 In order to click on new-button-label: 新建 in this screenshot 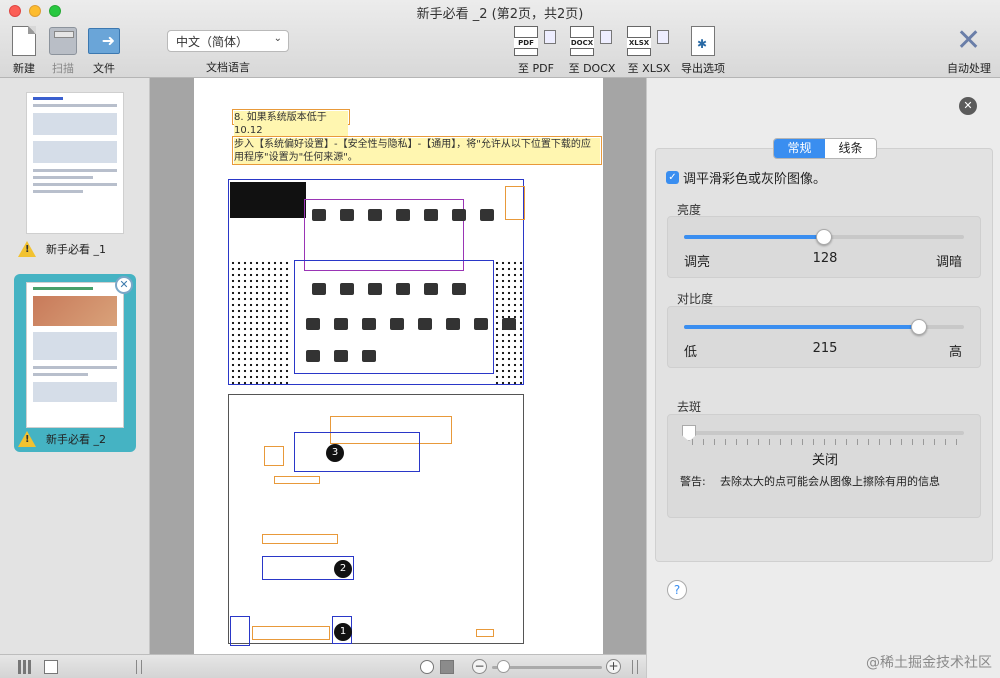, I will do `click(24, 68)`.